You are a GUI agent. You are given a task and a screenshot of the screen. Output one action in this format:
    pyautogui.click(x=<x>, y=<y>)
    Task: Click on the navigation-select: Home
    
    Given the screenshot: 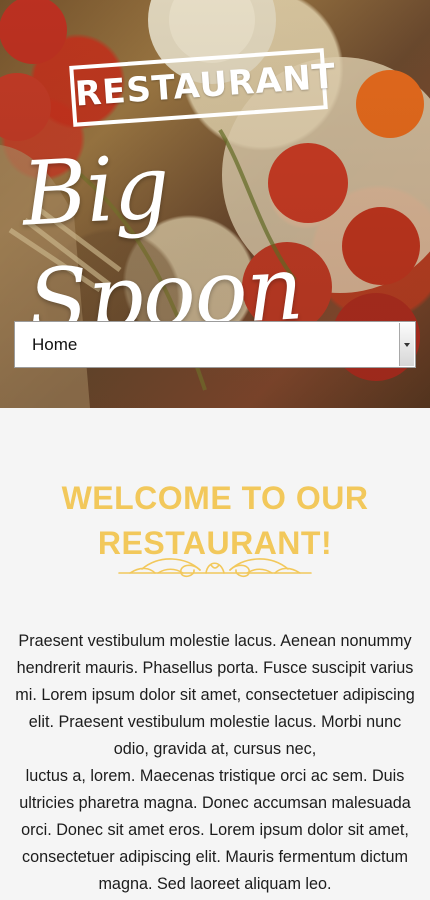 What is the action you would take?
    pyautogui.click(x=215, y=344)
    